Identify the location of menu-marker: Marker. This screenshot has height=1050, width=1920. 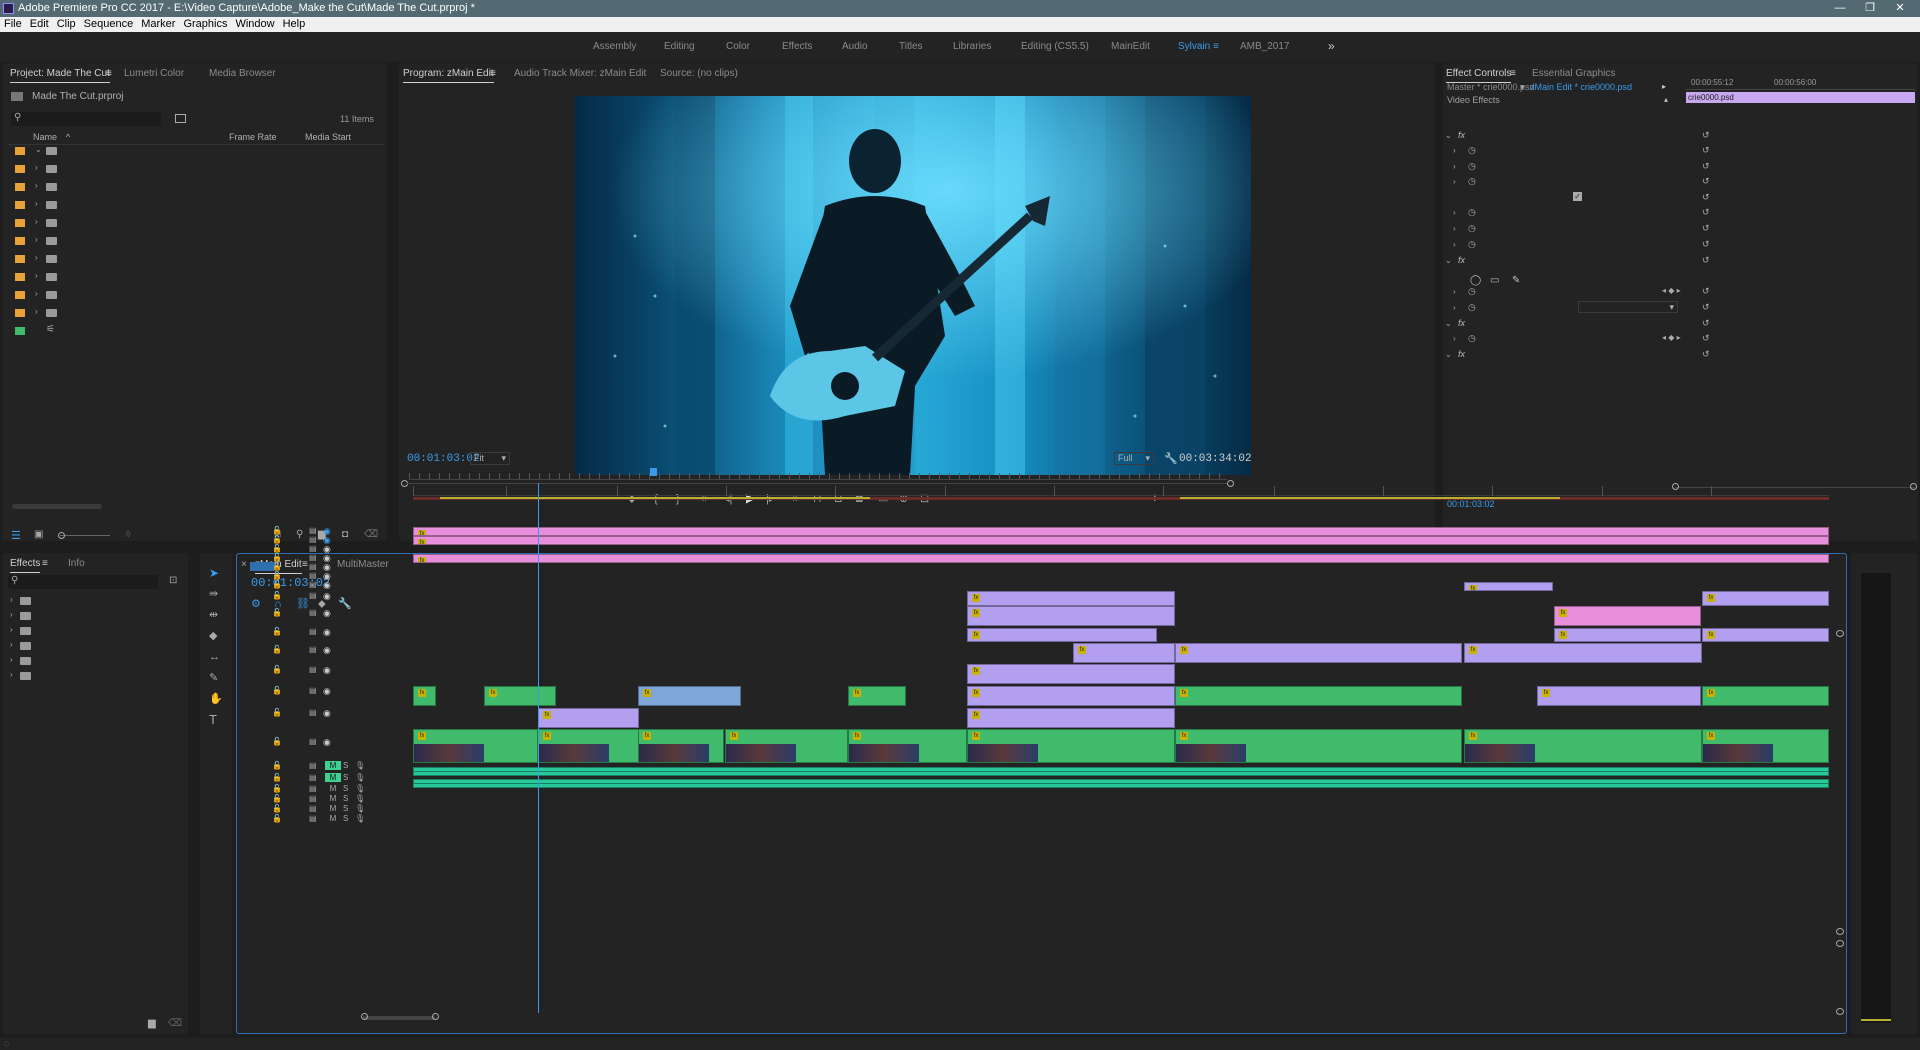
(158, 24).